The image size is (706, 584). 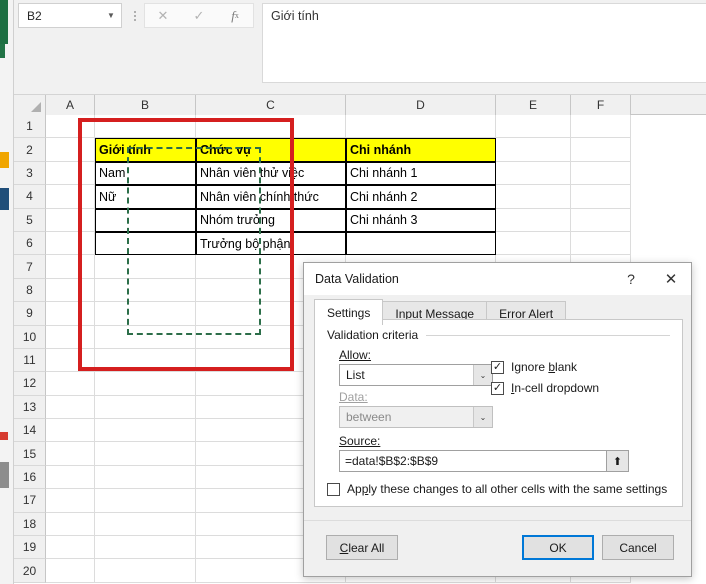 What do you see at coordinates (70, 15) in the screenshot?
I see `name-box: B2 ▼` at bounding box center [70, 15].